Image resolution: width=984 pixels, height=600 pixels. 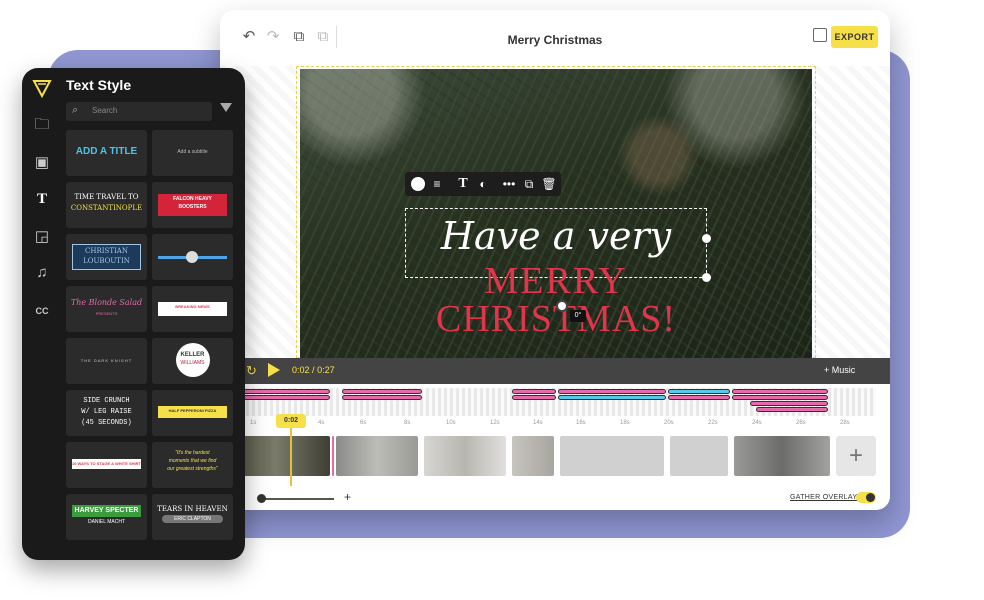 What do you see at coordinates (42, 89) in the screenshot?
I see `logo-icon` at bounding box center [42, 89].